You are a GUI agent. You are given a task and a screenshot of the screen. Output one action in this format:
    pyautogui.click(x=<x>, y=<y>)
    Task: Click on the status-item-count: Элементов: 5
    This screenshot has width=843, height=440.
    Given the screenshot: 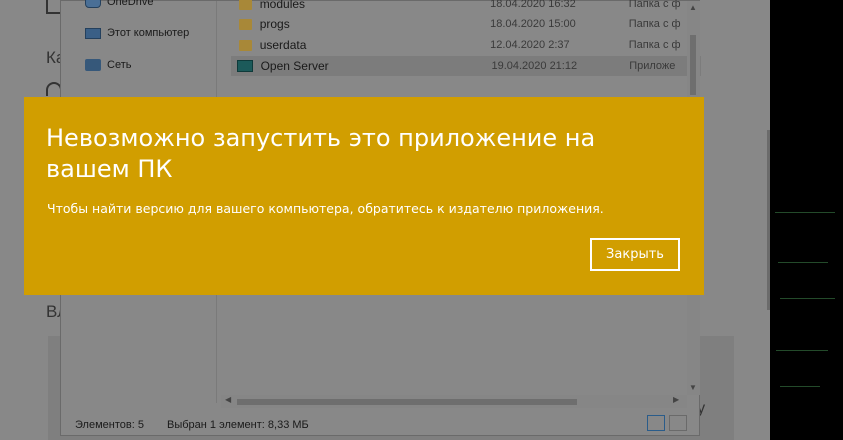 What is the action you would take?
    pyautogui.click(x=109, y=425)
    